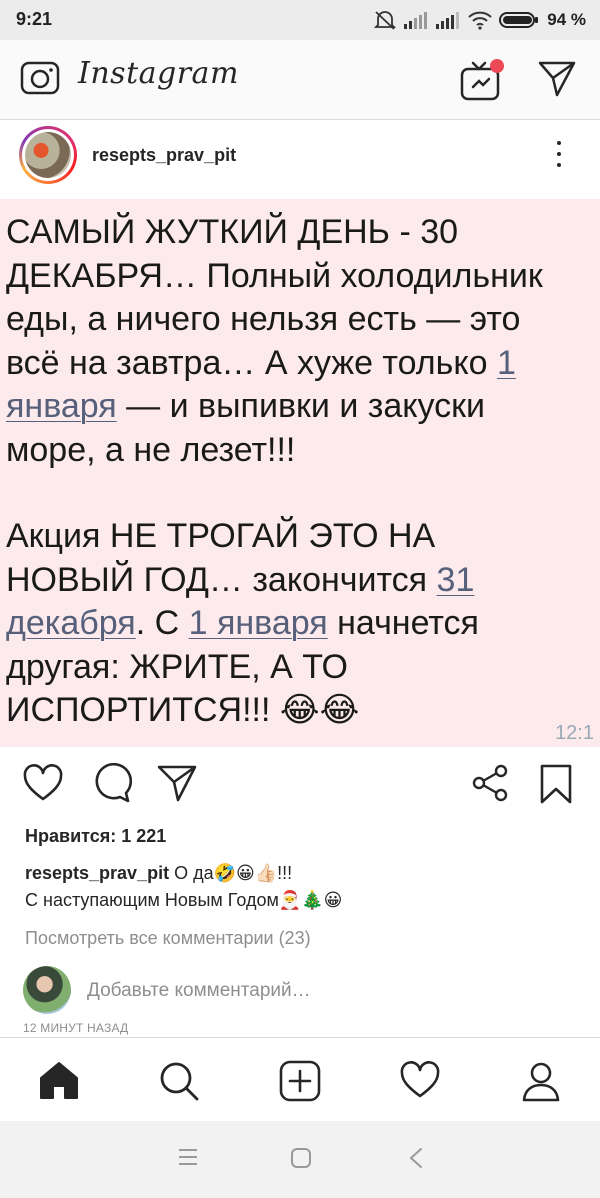 The image size is (600, 1198). Describe the element at coordinates (300, 80) in the screenshot. I see `app-header: Instagram` at that location.